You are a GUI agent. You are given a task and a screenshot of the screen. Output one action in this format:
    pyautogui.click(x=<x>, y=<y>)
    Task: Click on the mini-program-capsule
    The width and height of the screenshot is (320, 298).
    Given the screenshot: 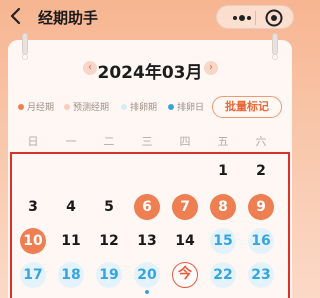 What is the action you would take?
    pyautogui.click(x=255, y=17)
    